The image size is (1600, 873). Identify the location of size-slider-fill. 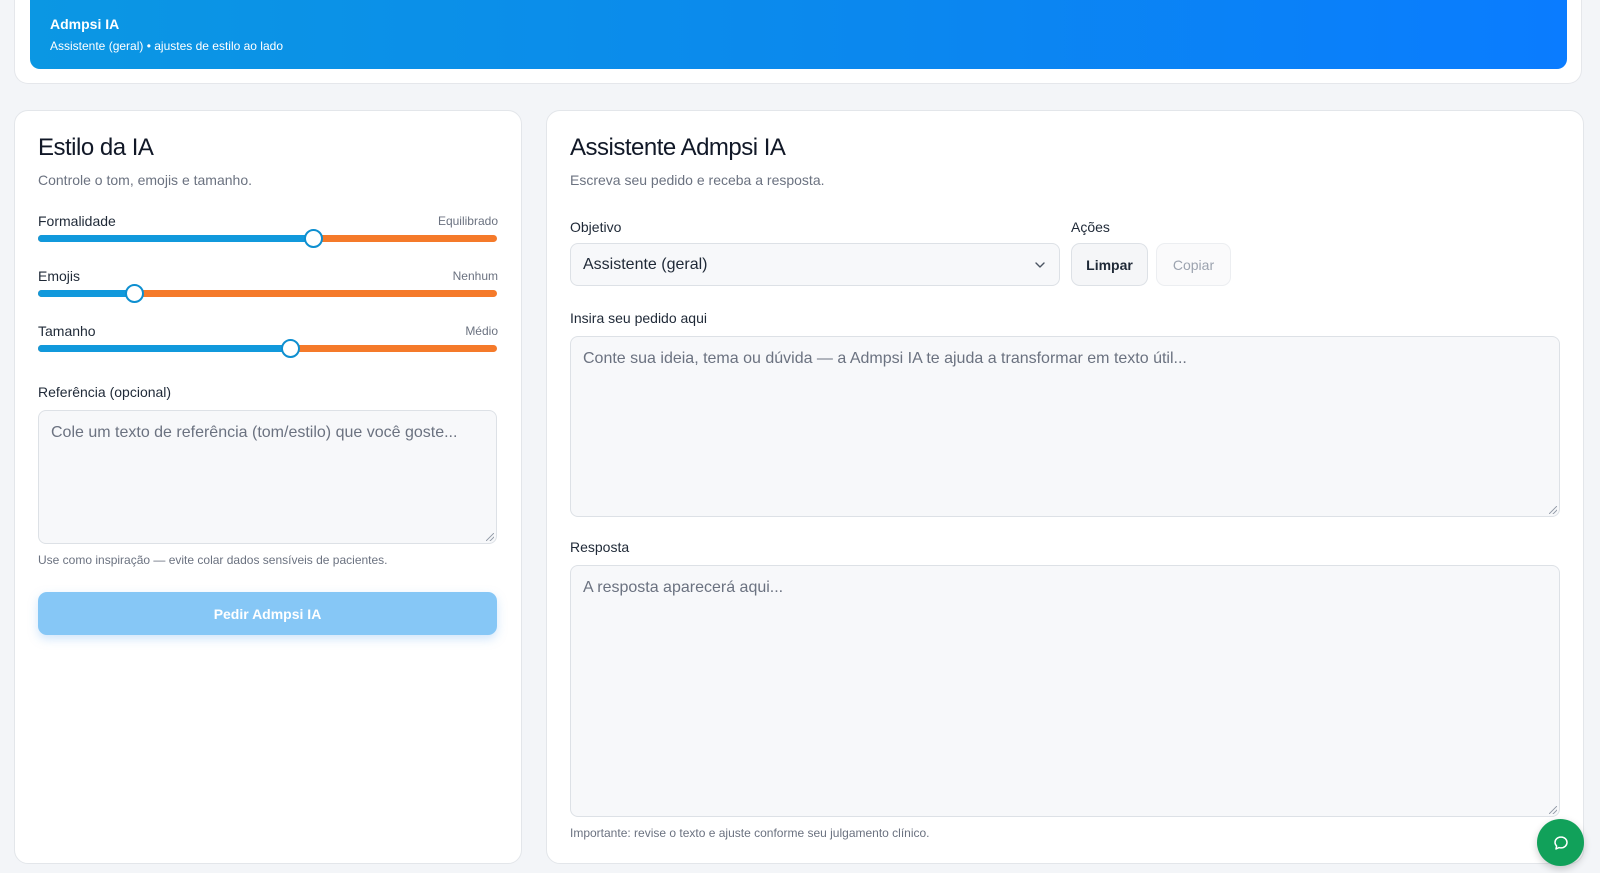
(164, 348).